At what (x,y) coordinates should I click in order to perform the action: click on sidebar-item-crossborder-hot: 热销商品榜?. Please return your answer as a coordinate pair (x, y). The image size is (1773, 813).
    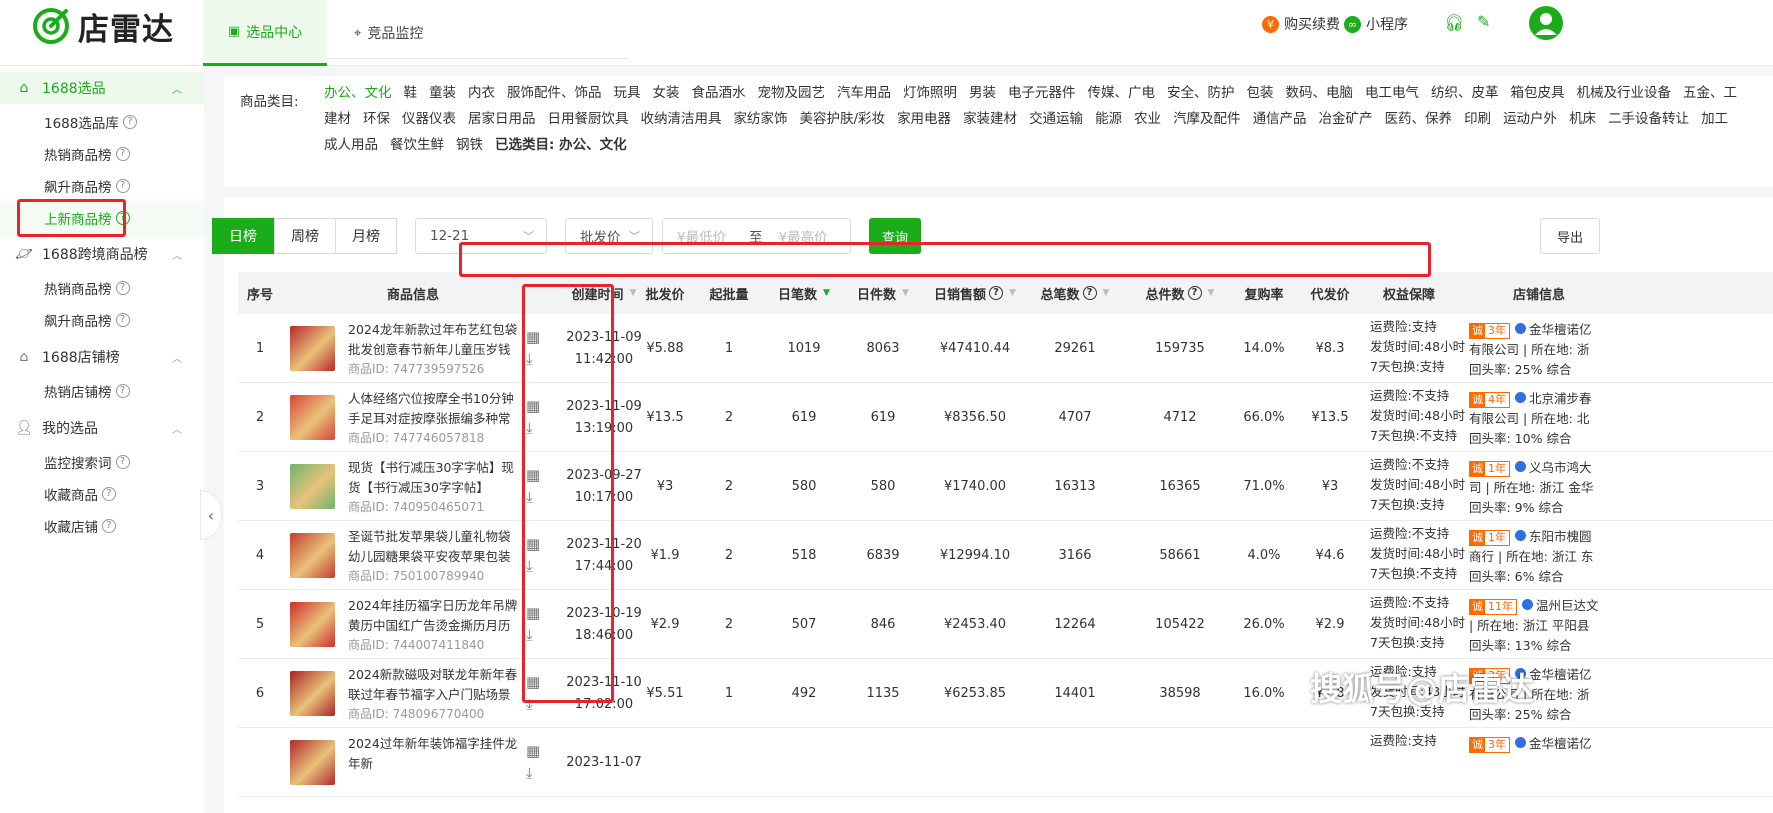
    Looking at the image, I should click on (87, 288).